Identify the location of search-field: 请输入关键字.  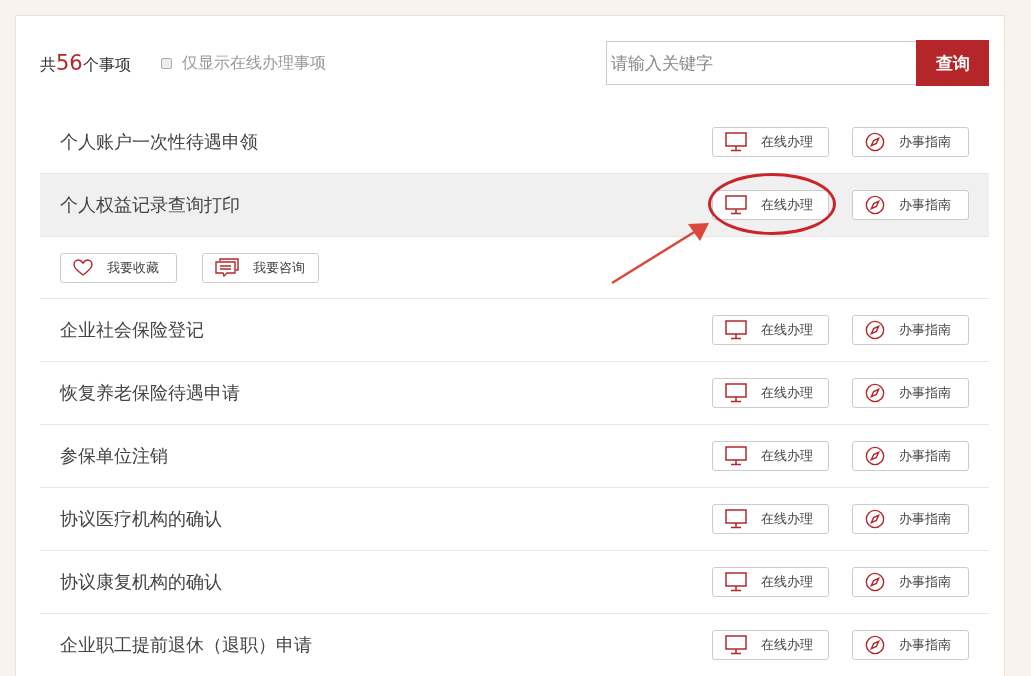
(761, 63).